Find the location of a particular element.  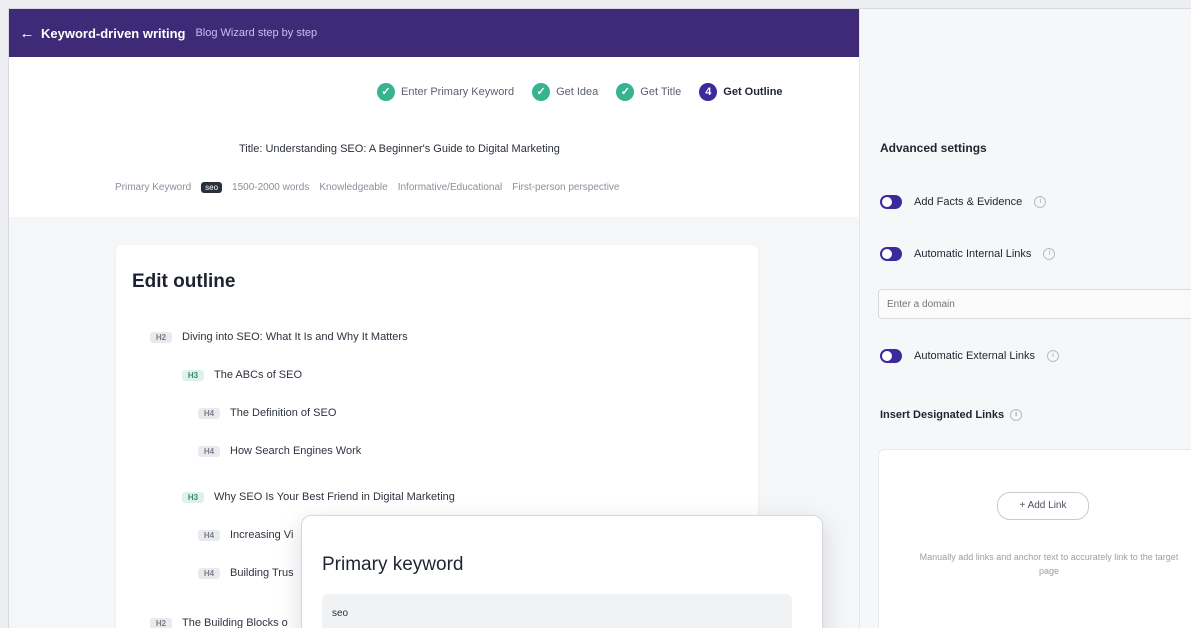

step-get-title: ✓ Get Title is located at coordinates (648, 92).